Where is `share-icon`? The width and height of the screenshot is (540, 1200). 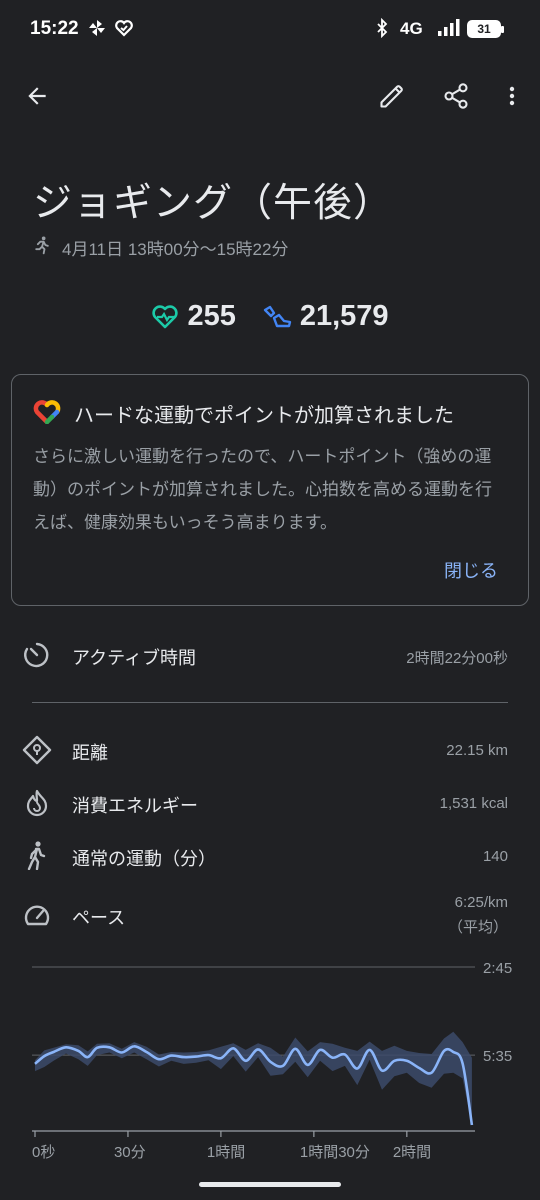 share-icon is located at coordinates (456, 96).